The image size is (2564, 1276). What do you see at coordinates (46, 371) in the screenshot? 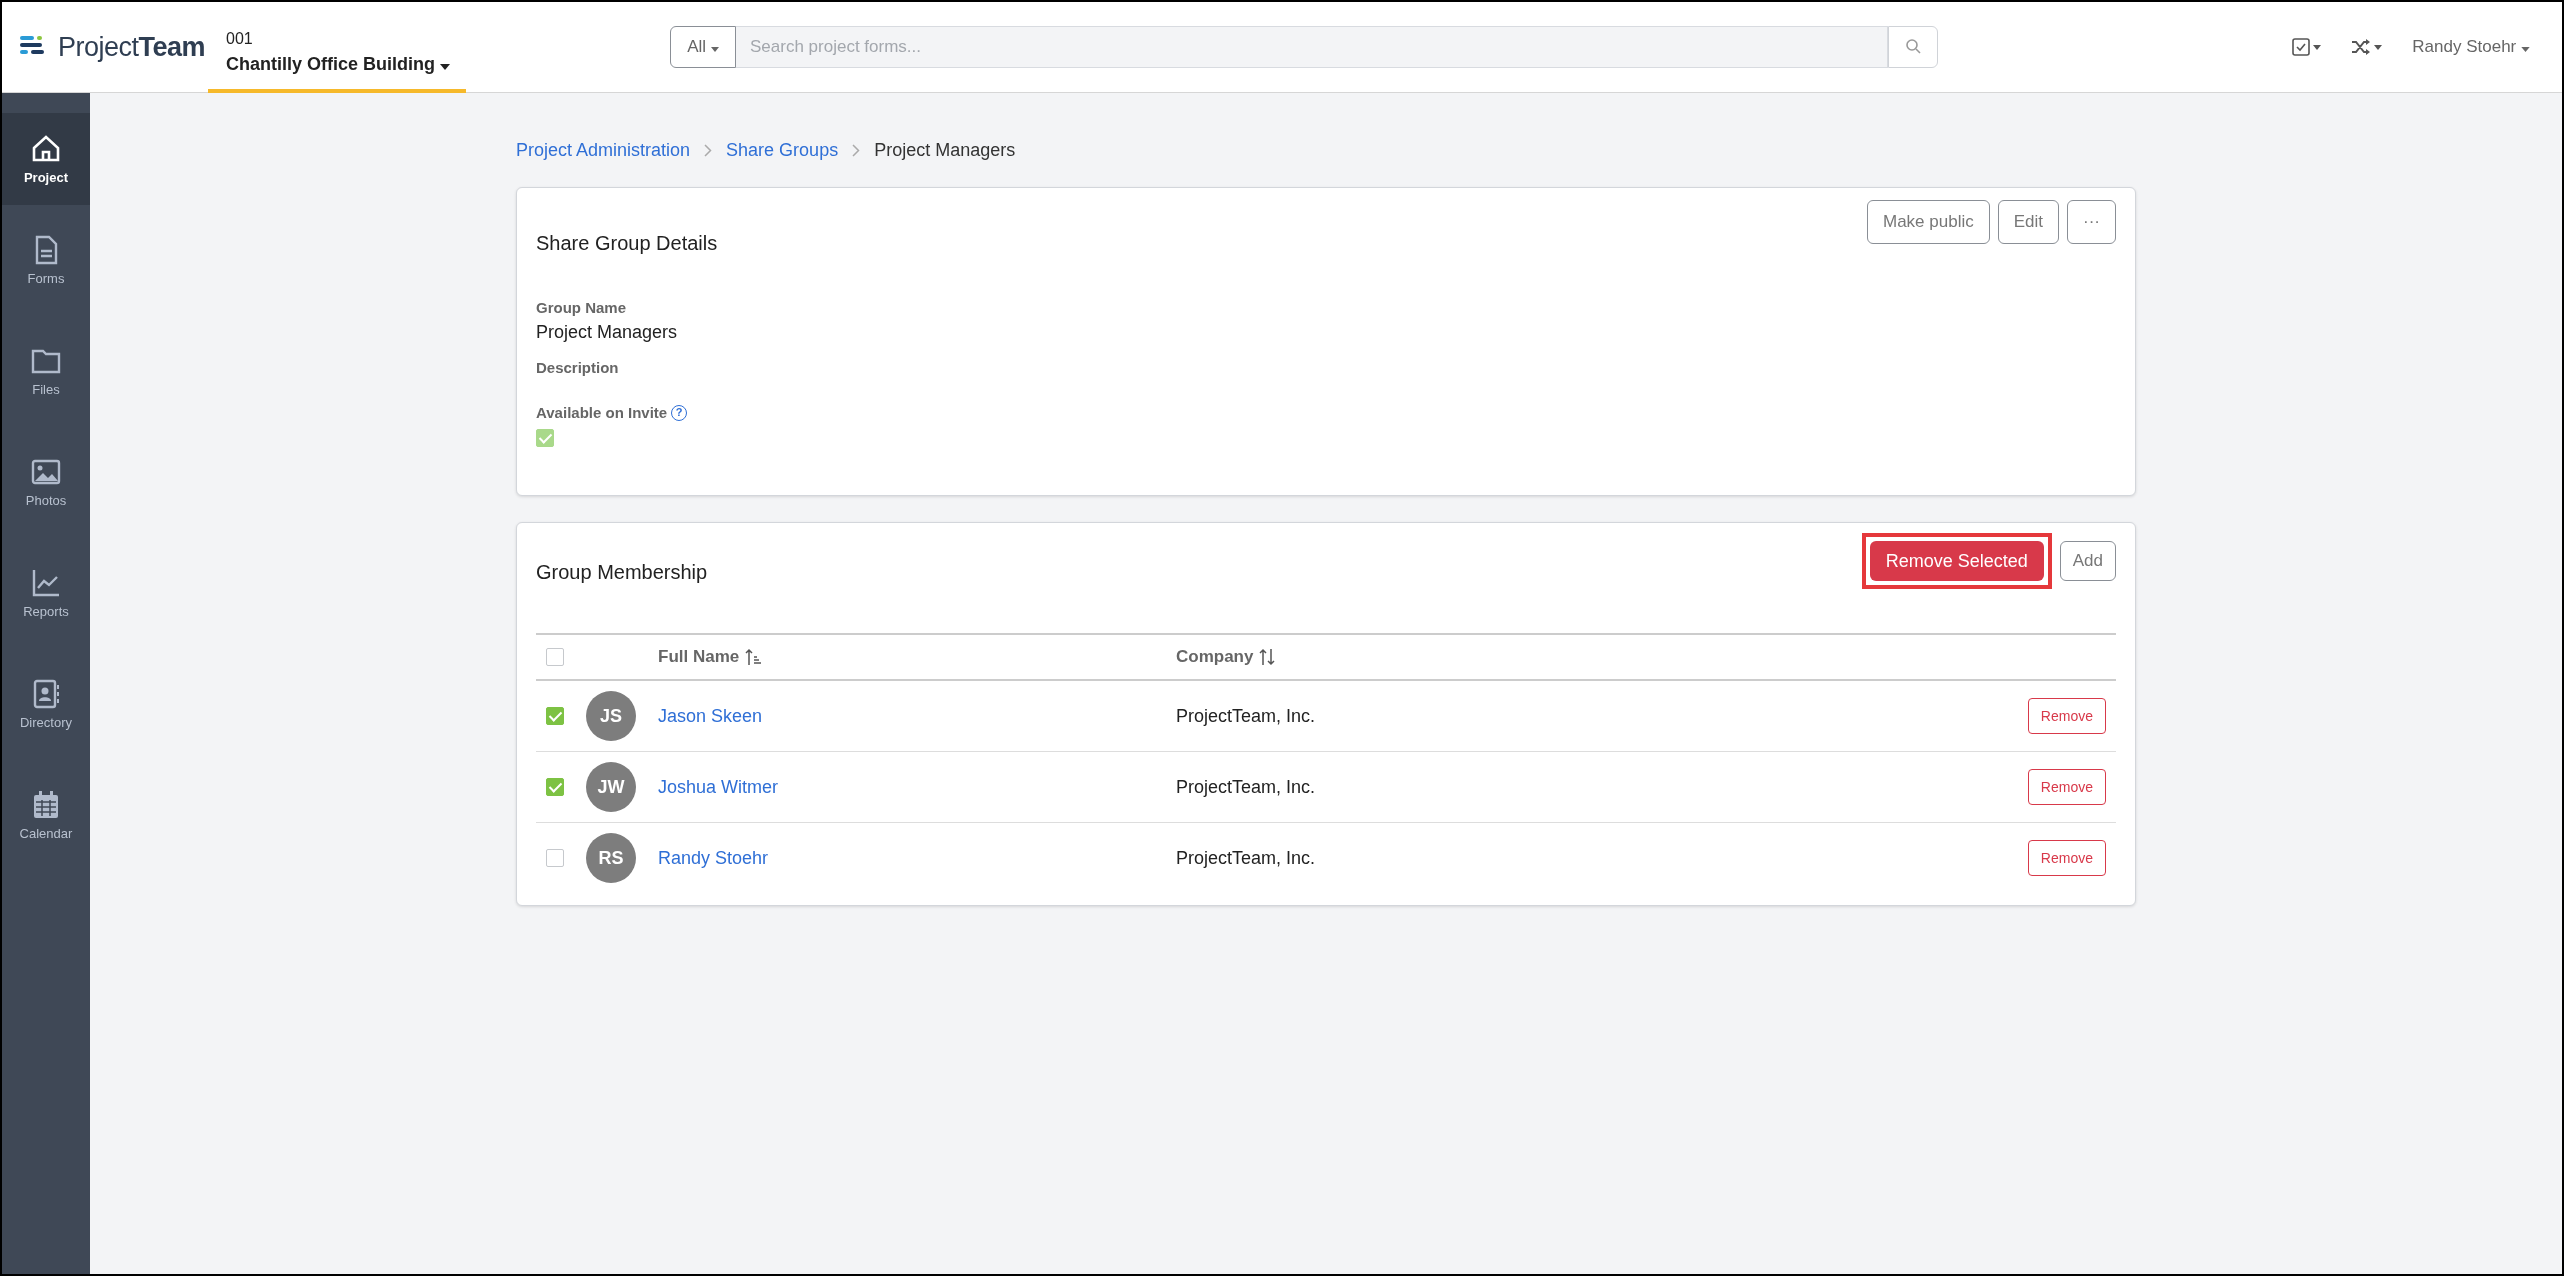
I see `sidebar-item: Files` at bounding box center [46, 371].